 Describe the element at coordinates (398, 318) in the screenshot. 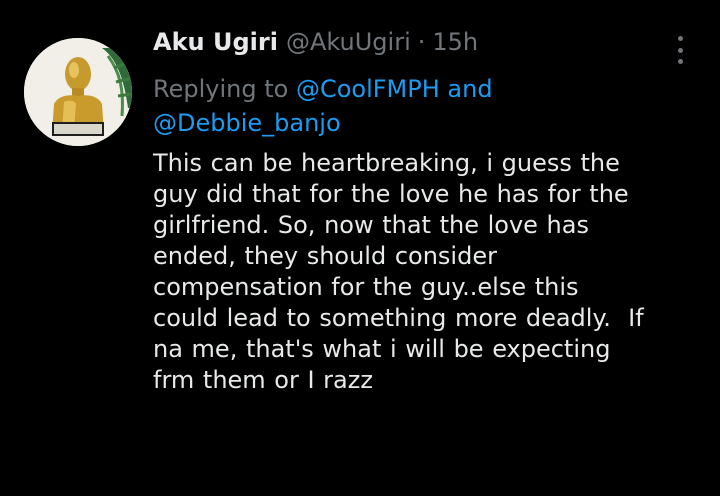

I see `tweet-text-line: could lead to something more deadly. If` at that location.